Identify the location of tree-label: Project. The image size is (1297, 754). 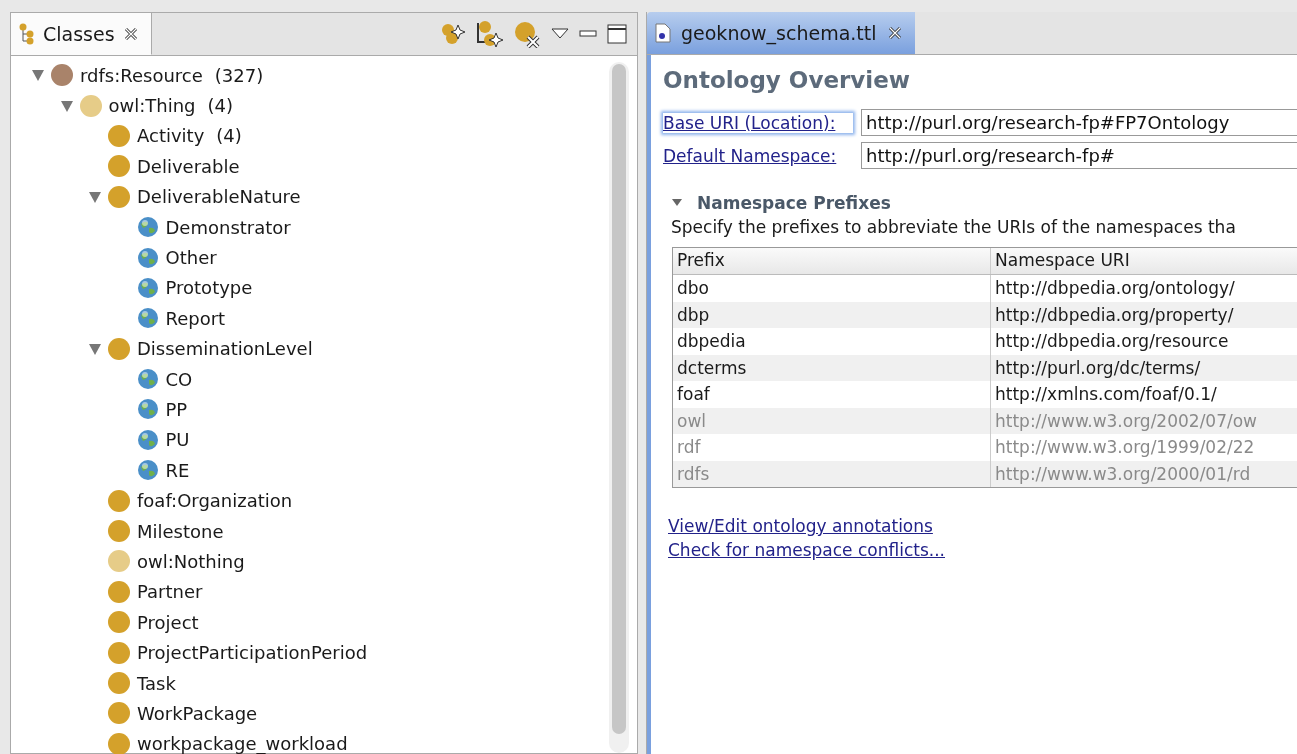
(168, 622).